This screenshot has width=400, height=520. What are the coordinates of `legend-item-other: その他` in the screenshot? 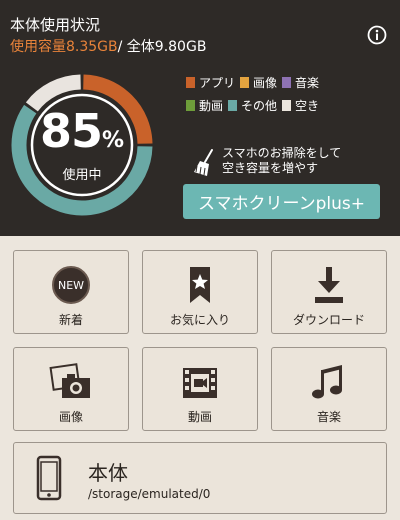 It's located at (252, 105).